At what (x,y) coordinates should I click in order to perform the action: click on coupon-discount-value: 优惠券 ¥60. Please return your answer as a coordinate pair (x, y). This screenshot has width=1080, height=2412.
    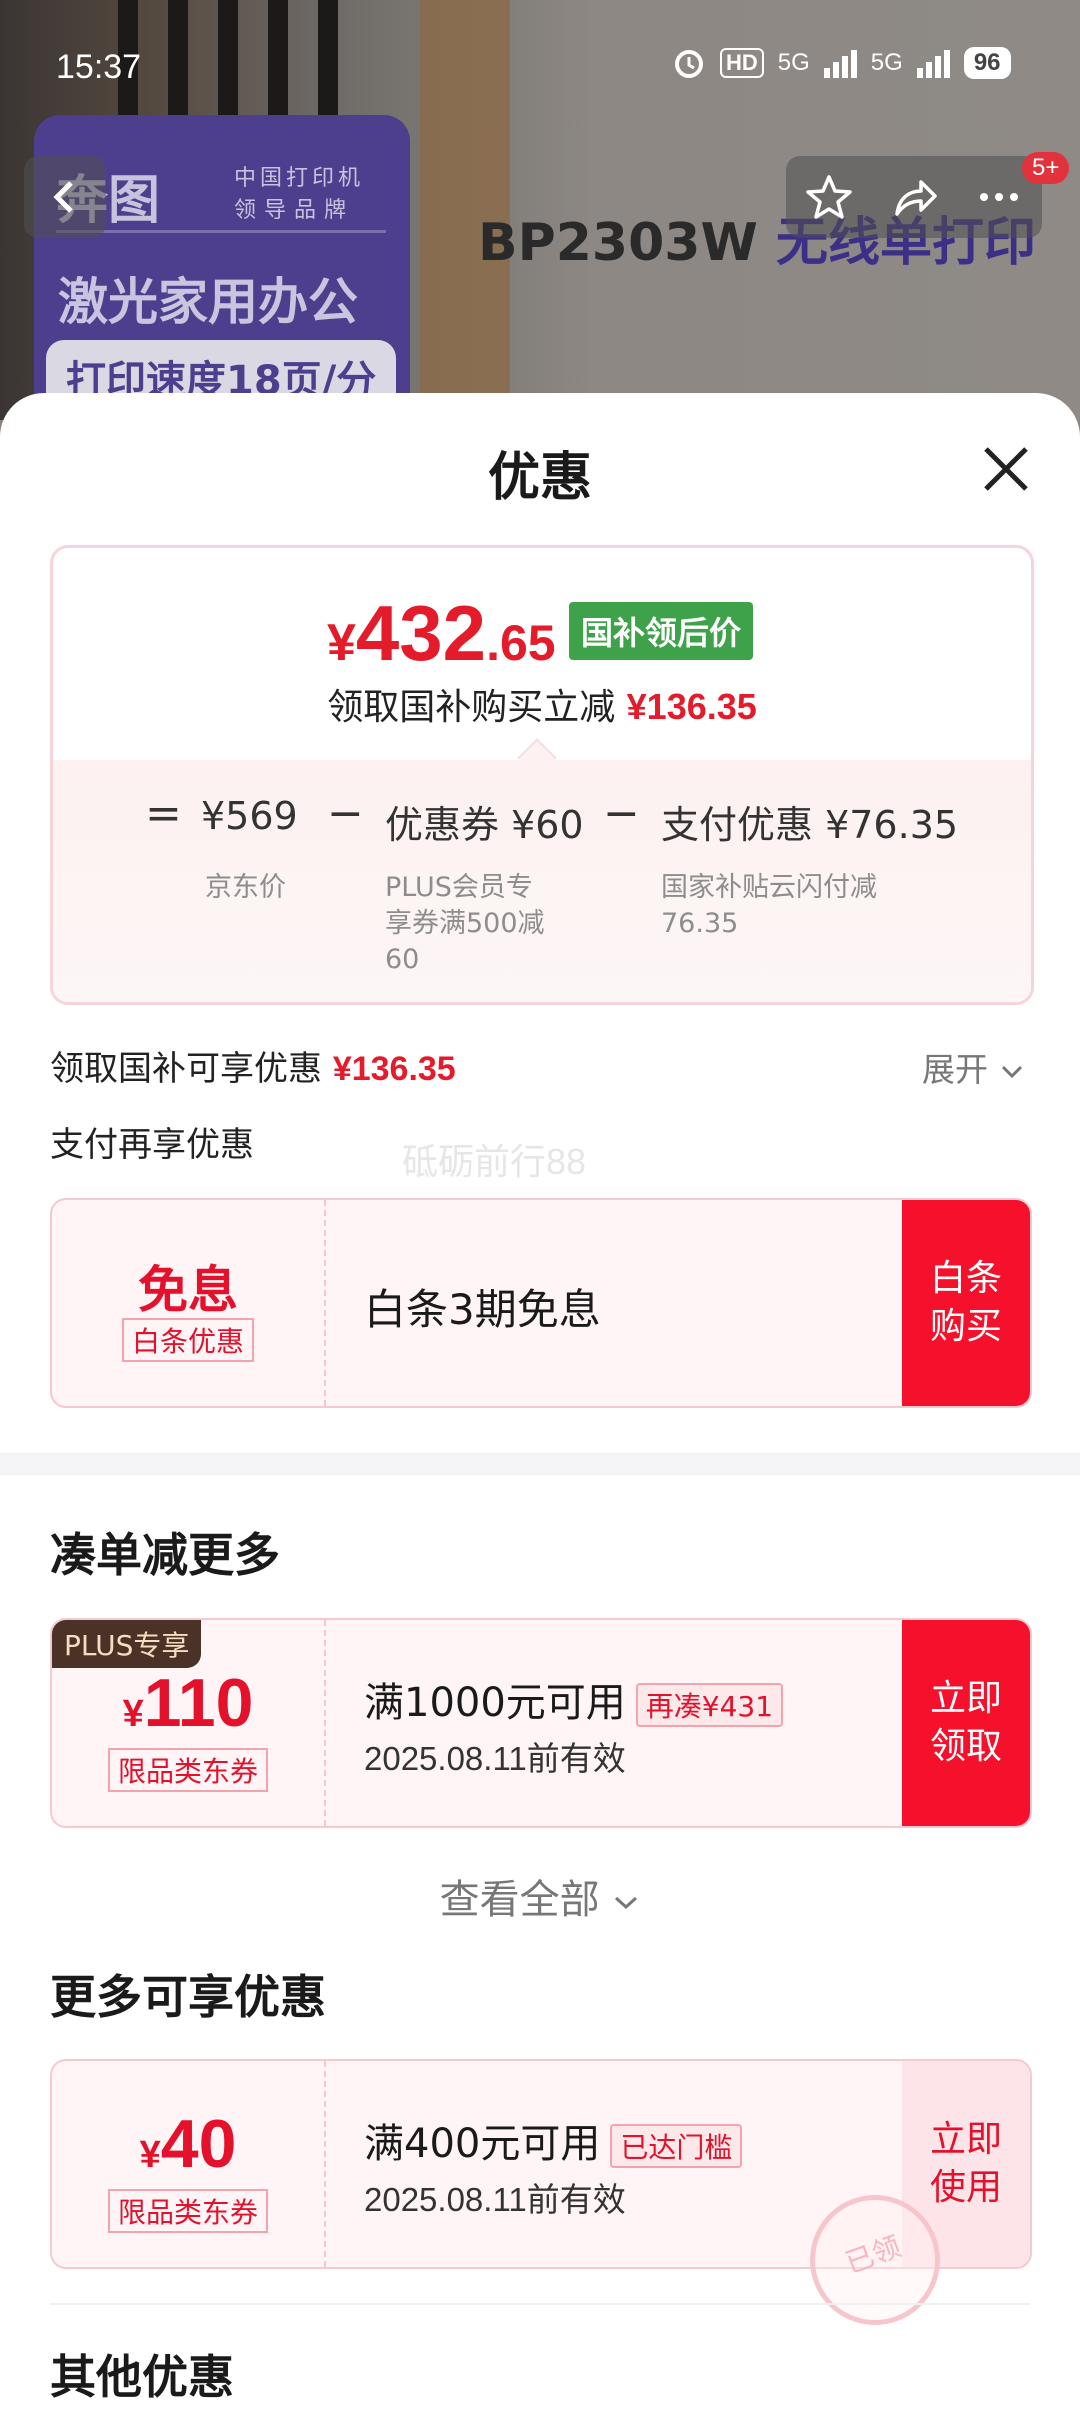
    Looking at the image, I should click on (484, 825).